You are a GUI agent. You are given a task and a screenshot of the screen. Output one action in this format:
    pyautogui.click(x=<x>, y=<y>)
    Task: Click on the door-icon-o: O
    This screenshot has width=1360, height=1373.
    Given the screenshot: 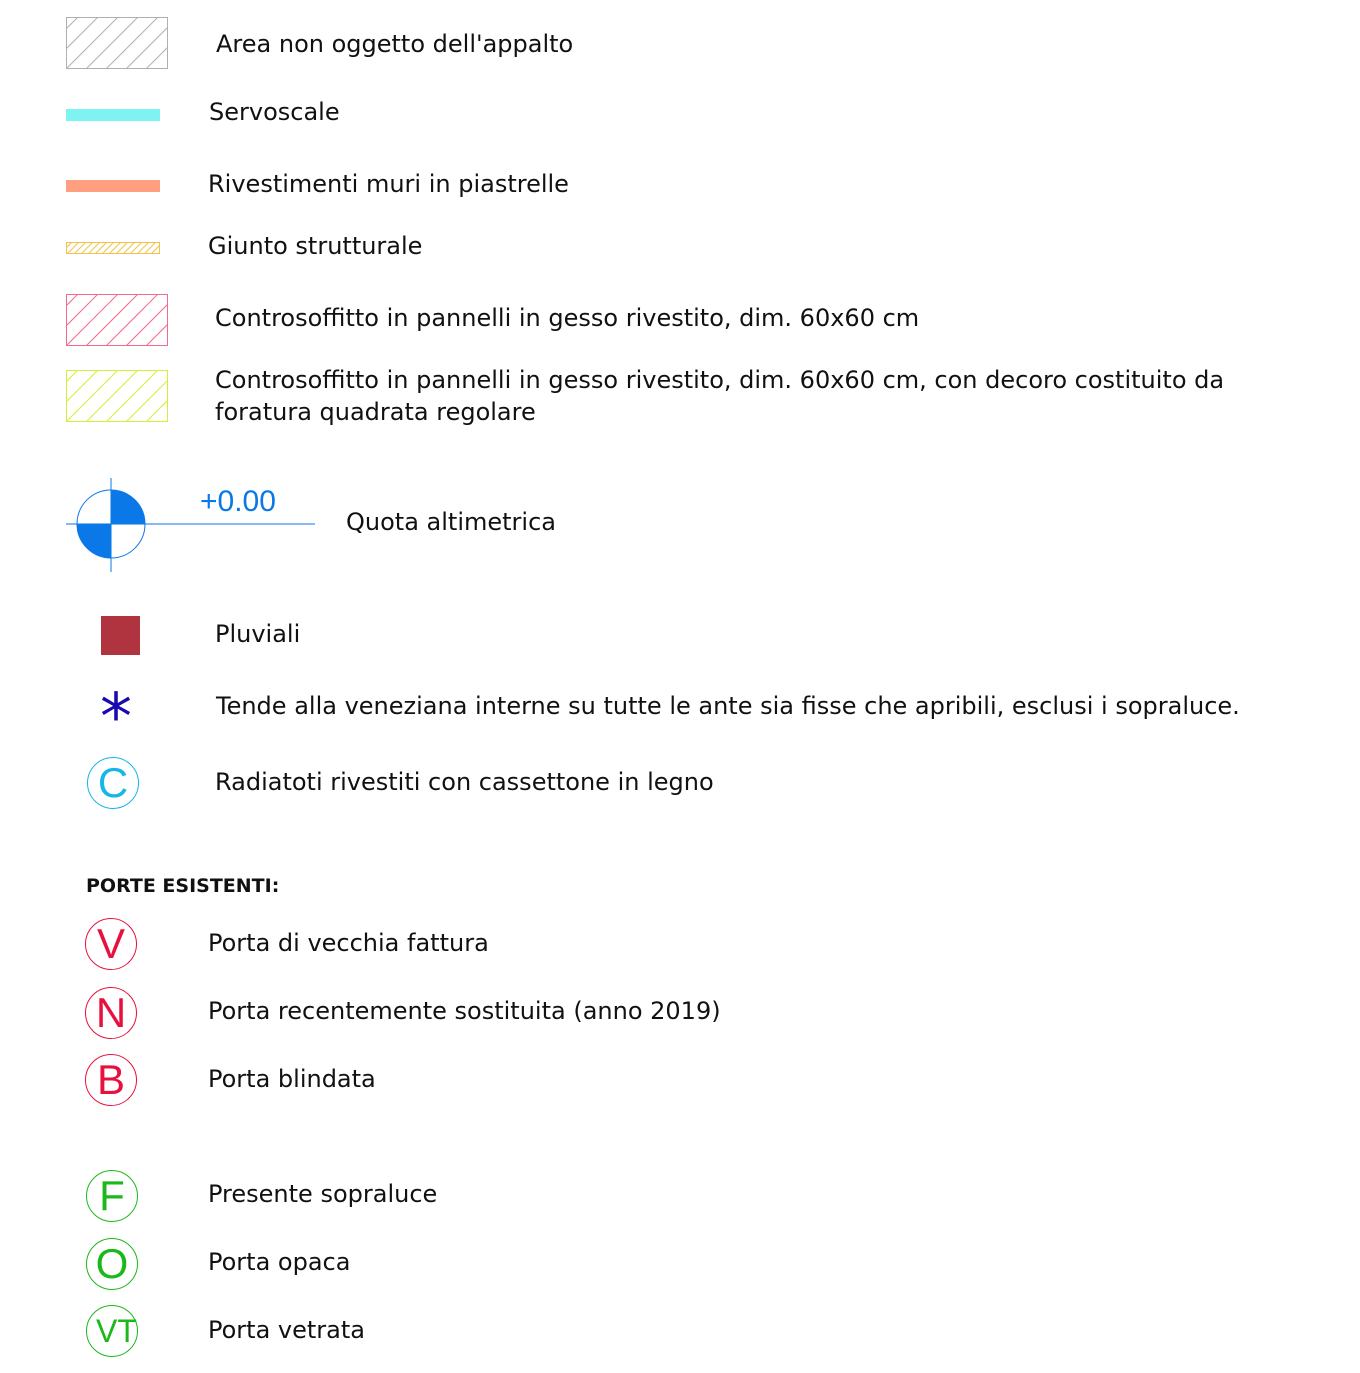 What is the action you would take?
    pyautogui.click(x=112, y=1264)
    